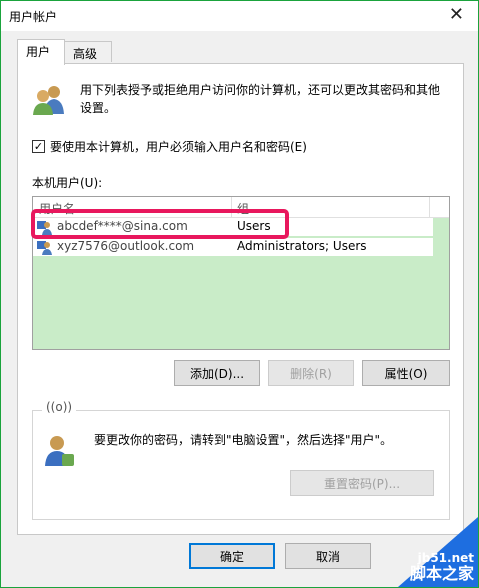 The image size is (479, 588). I want to click on cancel-button: 取消, so click(328, 556).